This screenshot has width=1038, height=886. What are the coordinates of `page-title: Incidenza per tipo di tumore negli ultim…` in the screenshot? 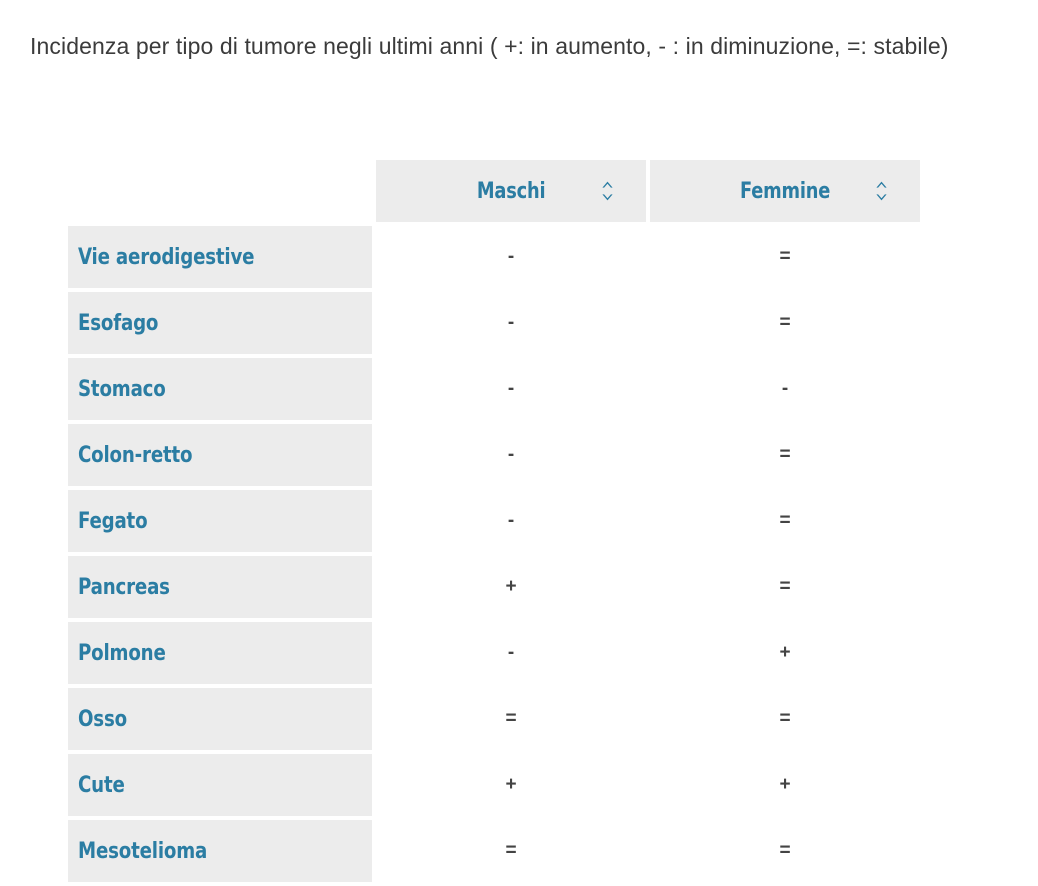 It's located at (489, 46).